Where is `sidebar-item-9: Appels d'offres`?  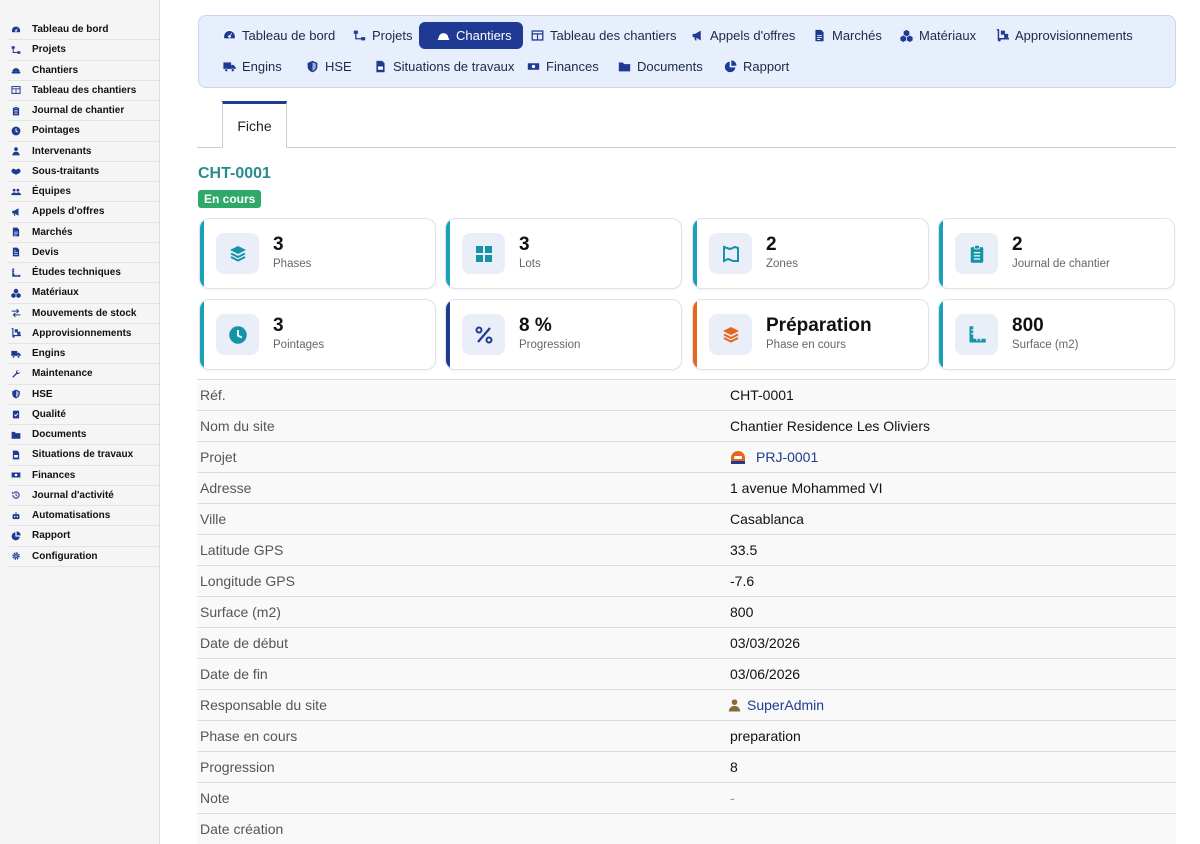
sidebar-item-9: Appels d'offres is located at coordinates (83, 212).